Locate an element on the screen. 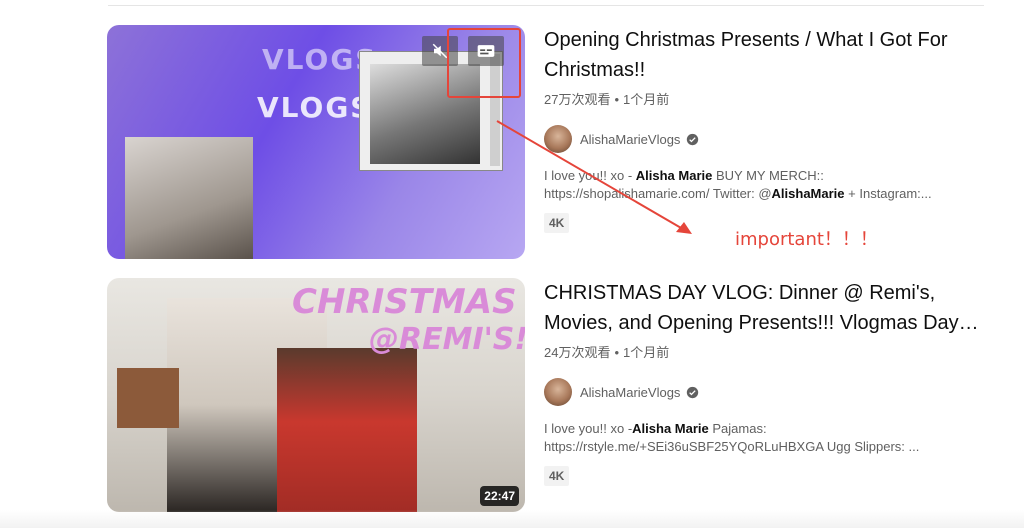  view-count: 24万次观看 is located at coordinates (577, 352).